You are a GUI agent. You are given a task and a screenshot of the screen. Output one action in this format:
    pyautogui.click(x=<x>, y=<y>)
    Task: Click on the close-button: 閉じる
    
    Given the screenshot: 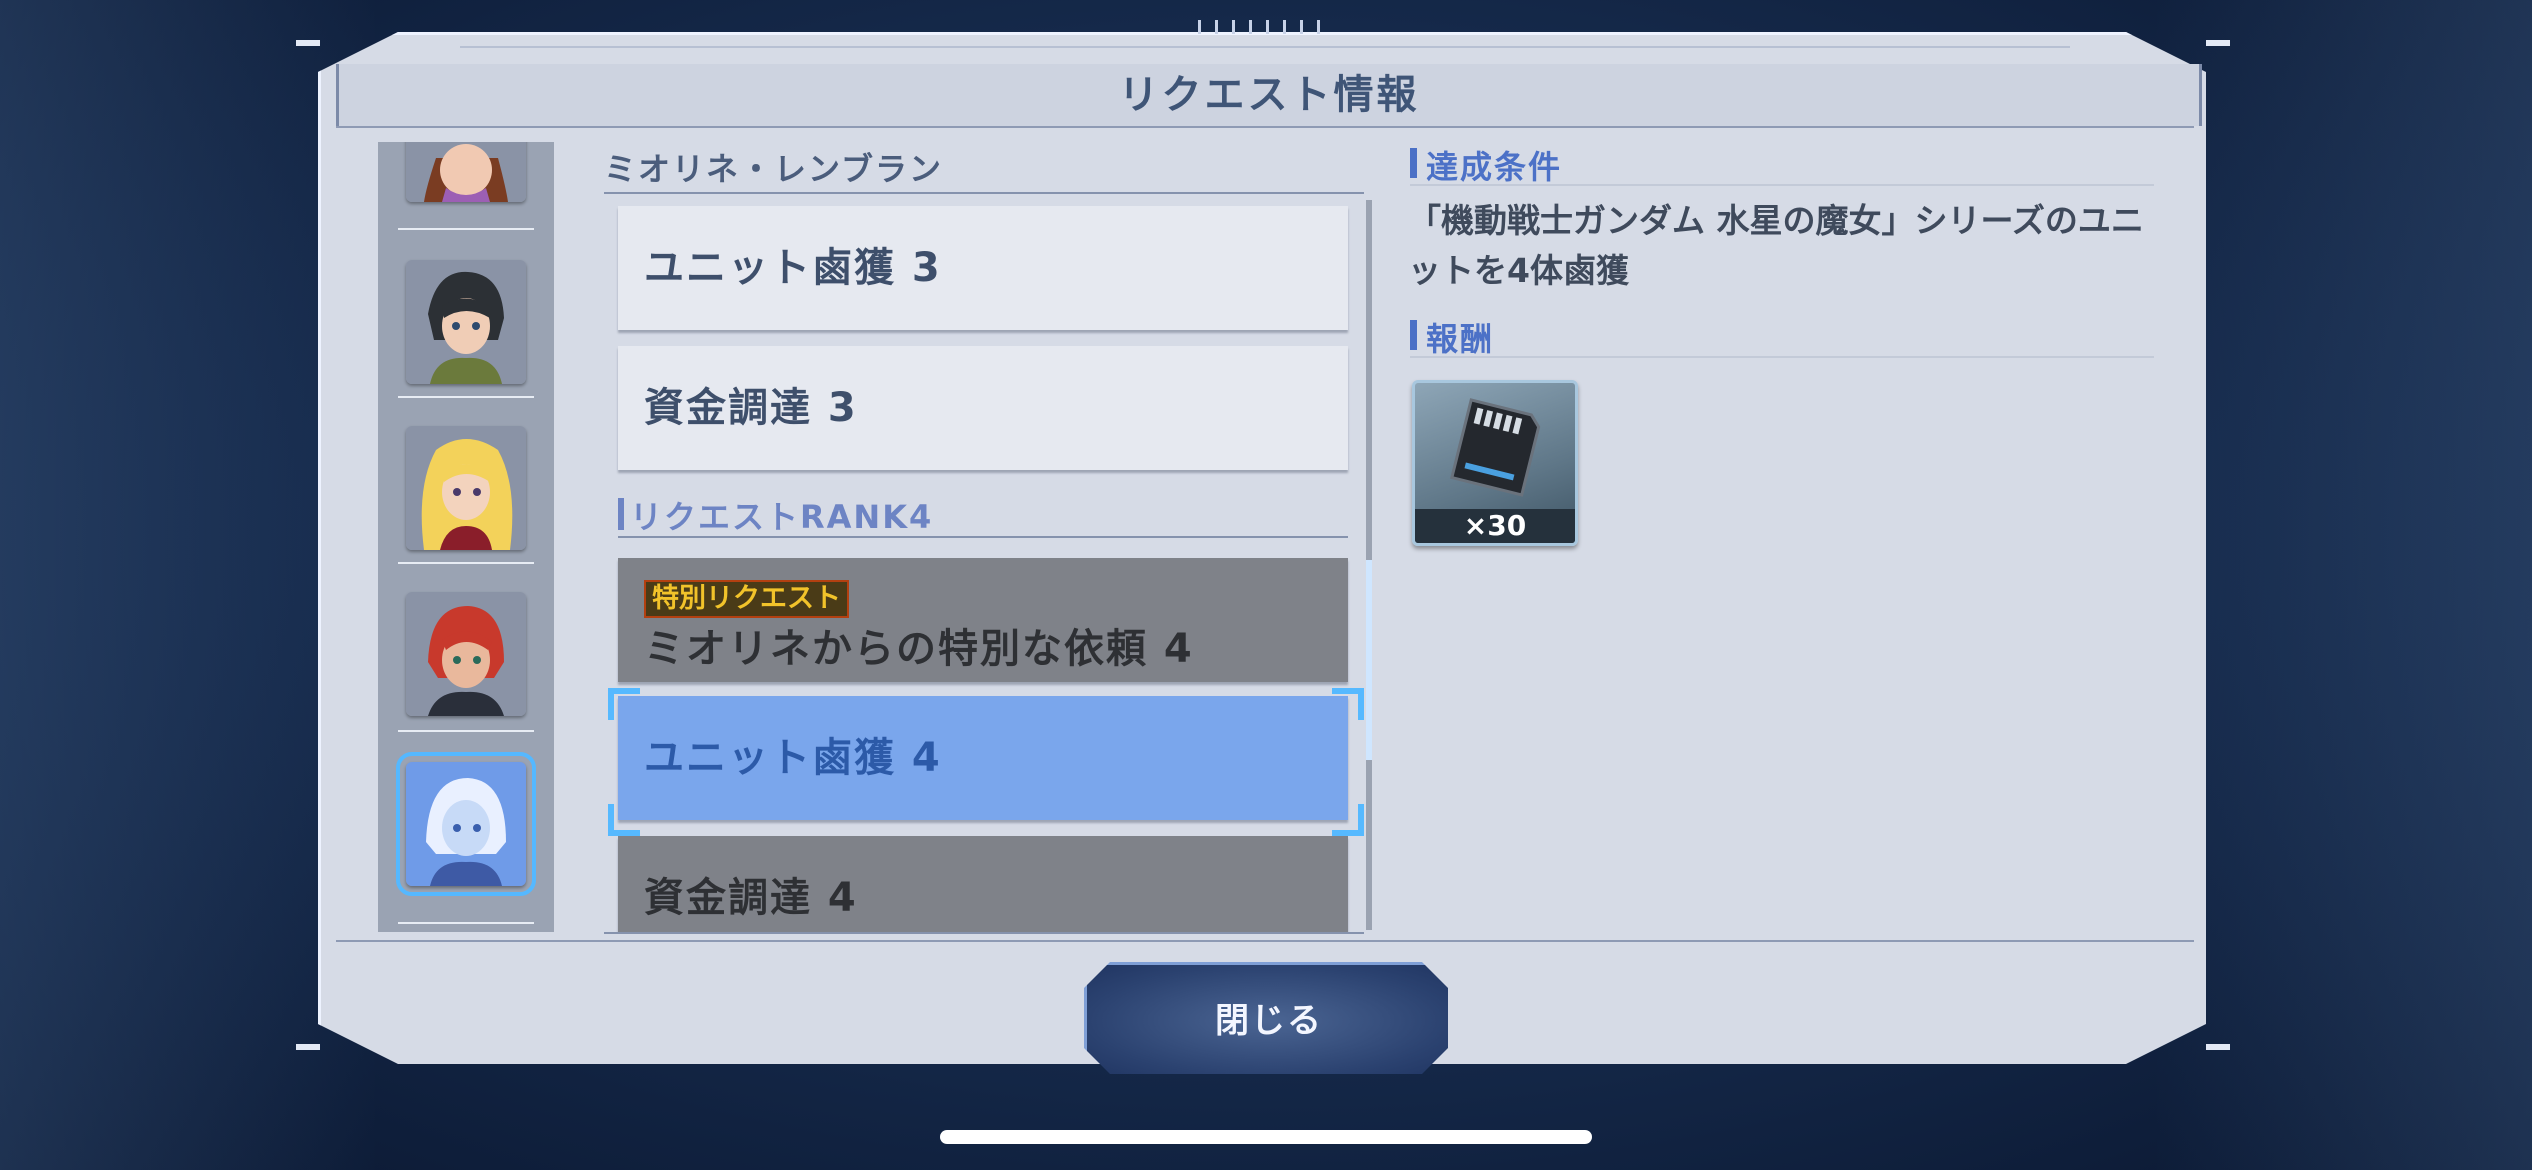 What is the action you would take?
    pyautogui.click(x=1266, y=1018)
    